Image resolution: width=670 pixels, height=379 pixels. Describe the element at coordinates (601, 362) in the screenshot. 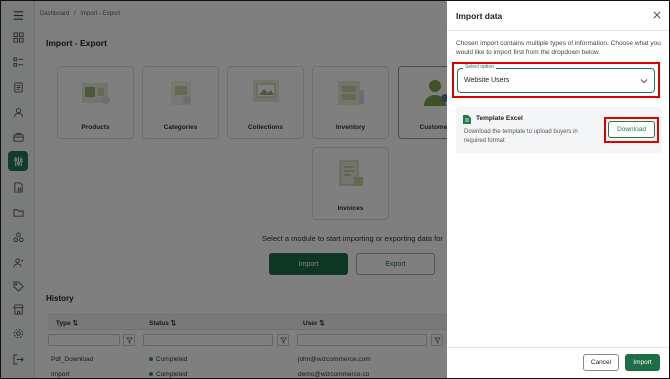

I see `cancel-button: Cancel` at that location.